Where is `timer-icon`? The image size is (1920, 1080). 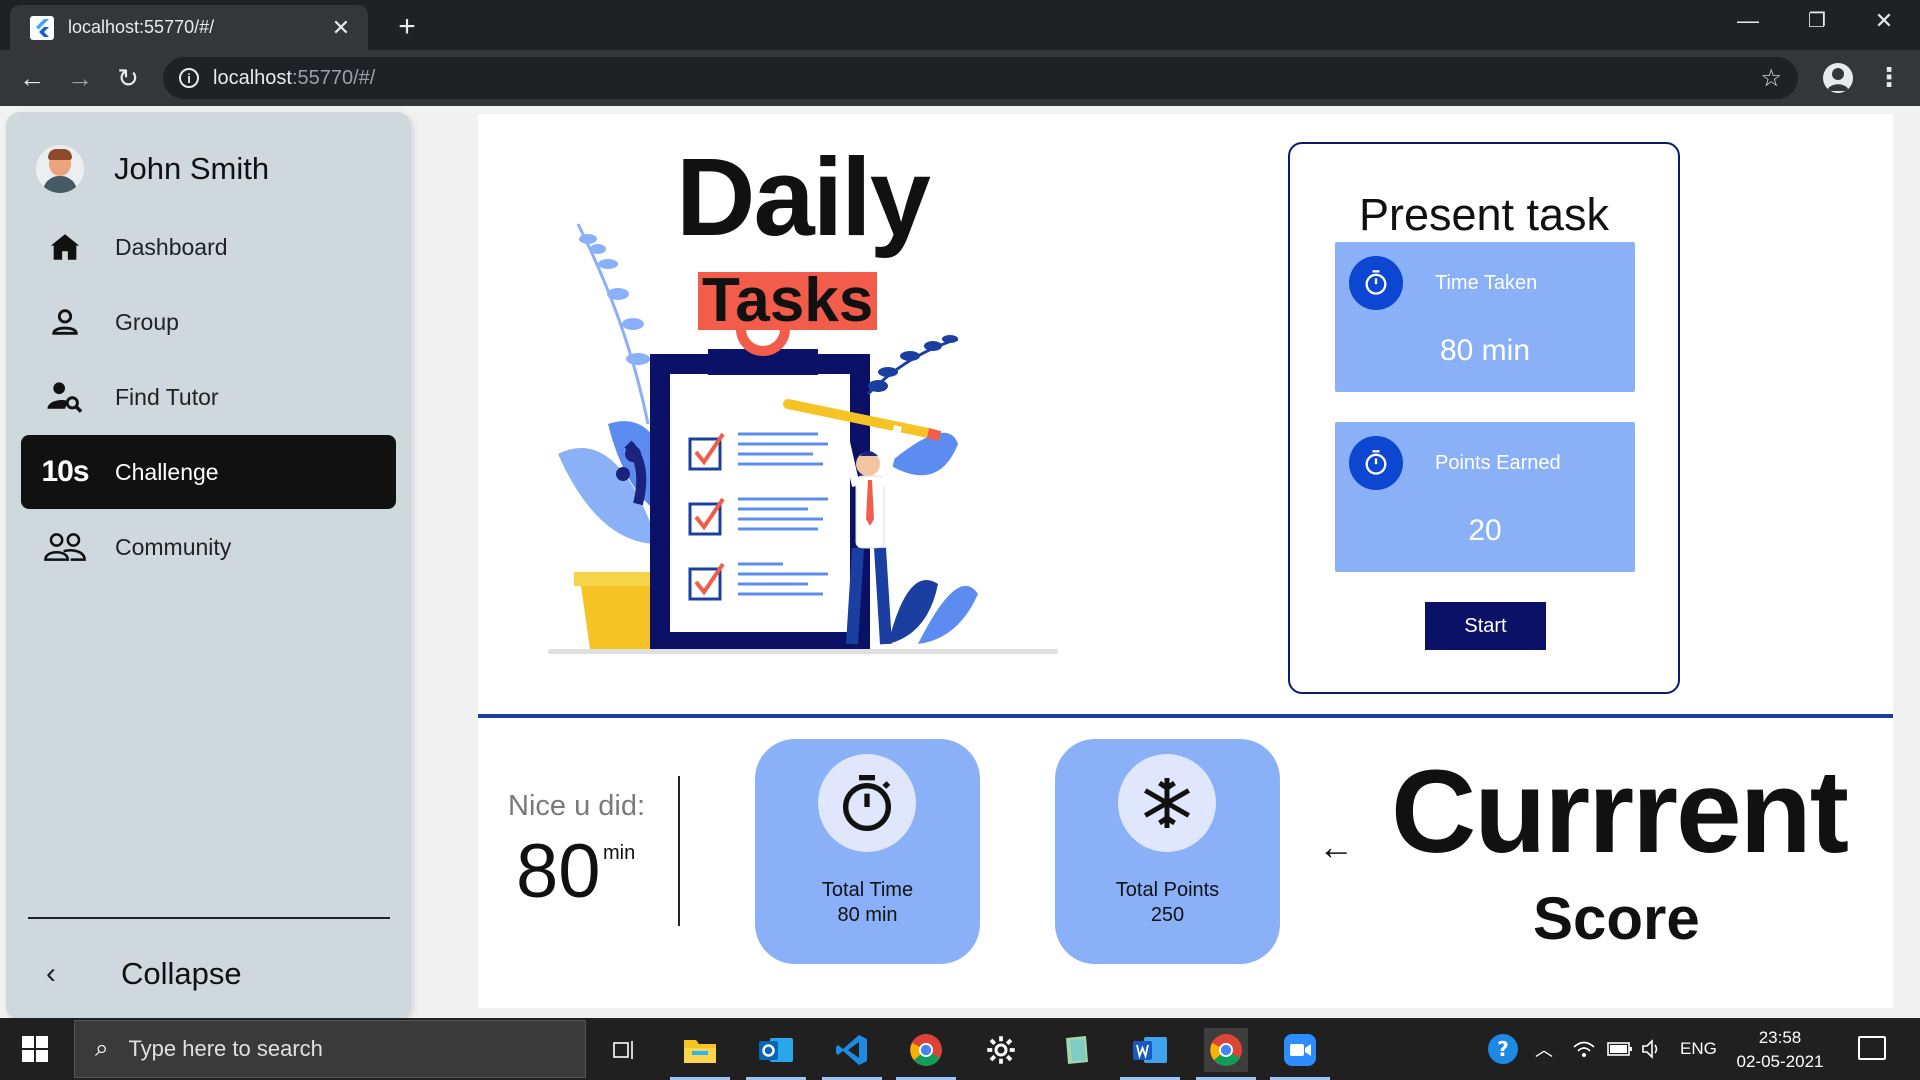 timer-icon is located at coordinates (867, 803).